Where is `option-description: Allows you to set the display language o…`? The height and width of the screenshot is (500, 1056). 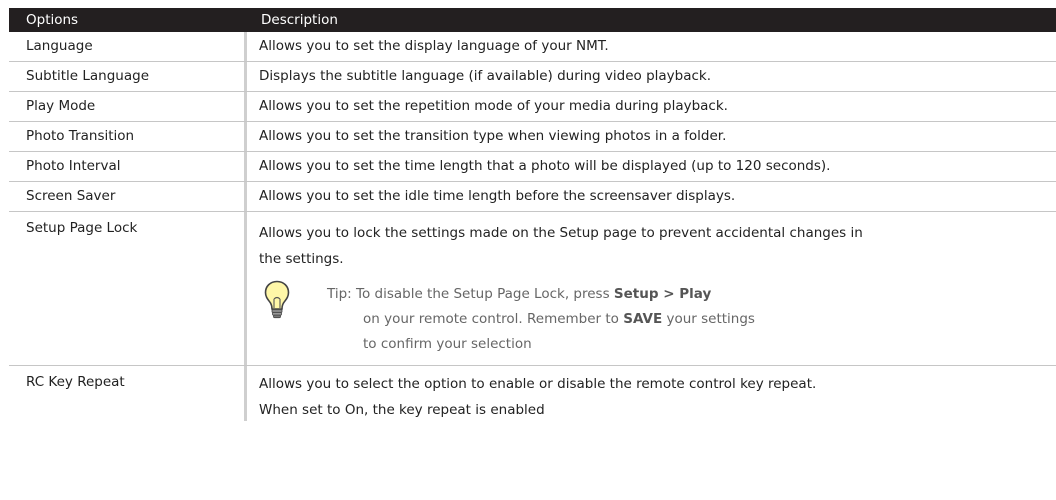 option-description: Allows you to set the display language o… is located at coordinates (434, 46).